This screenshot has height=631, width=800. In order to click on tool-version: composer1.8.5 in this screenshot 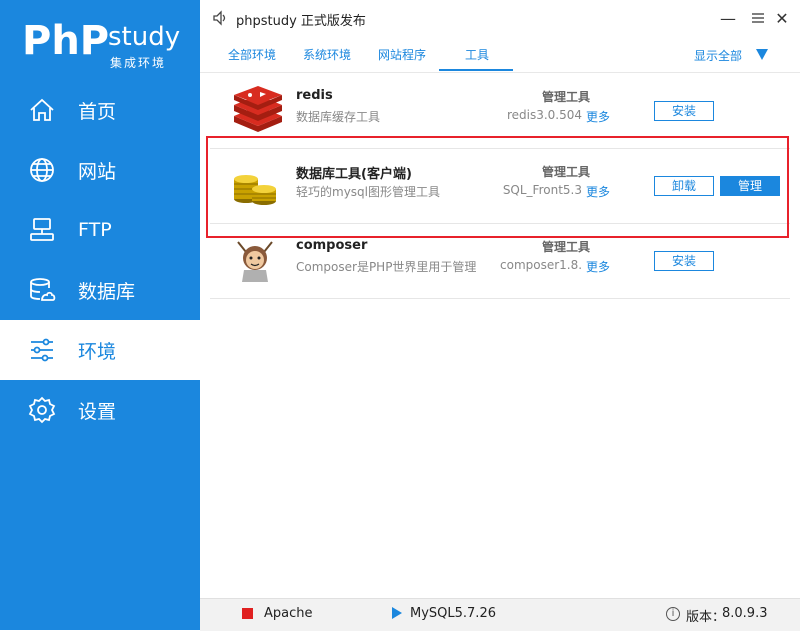, I will do `click(541, 265)`.